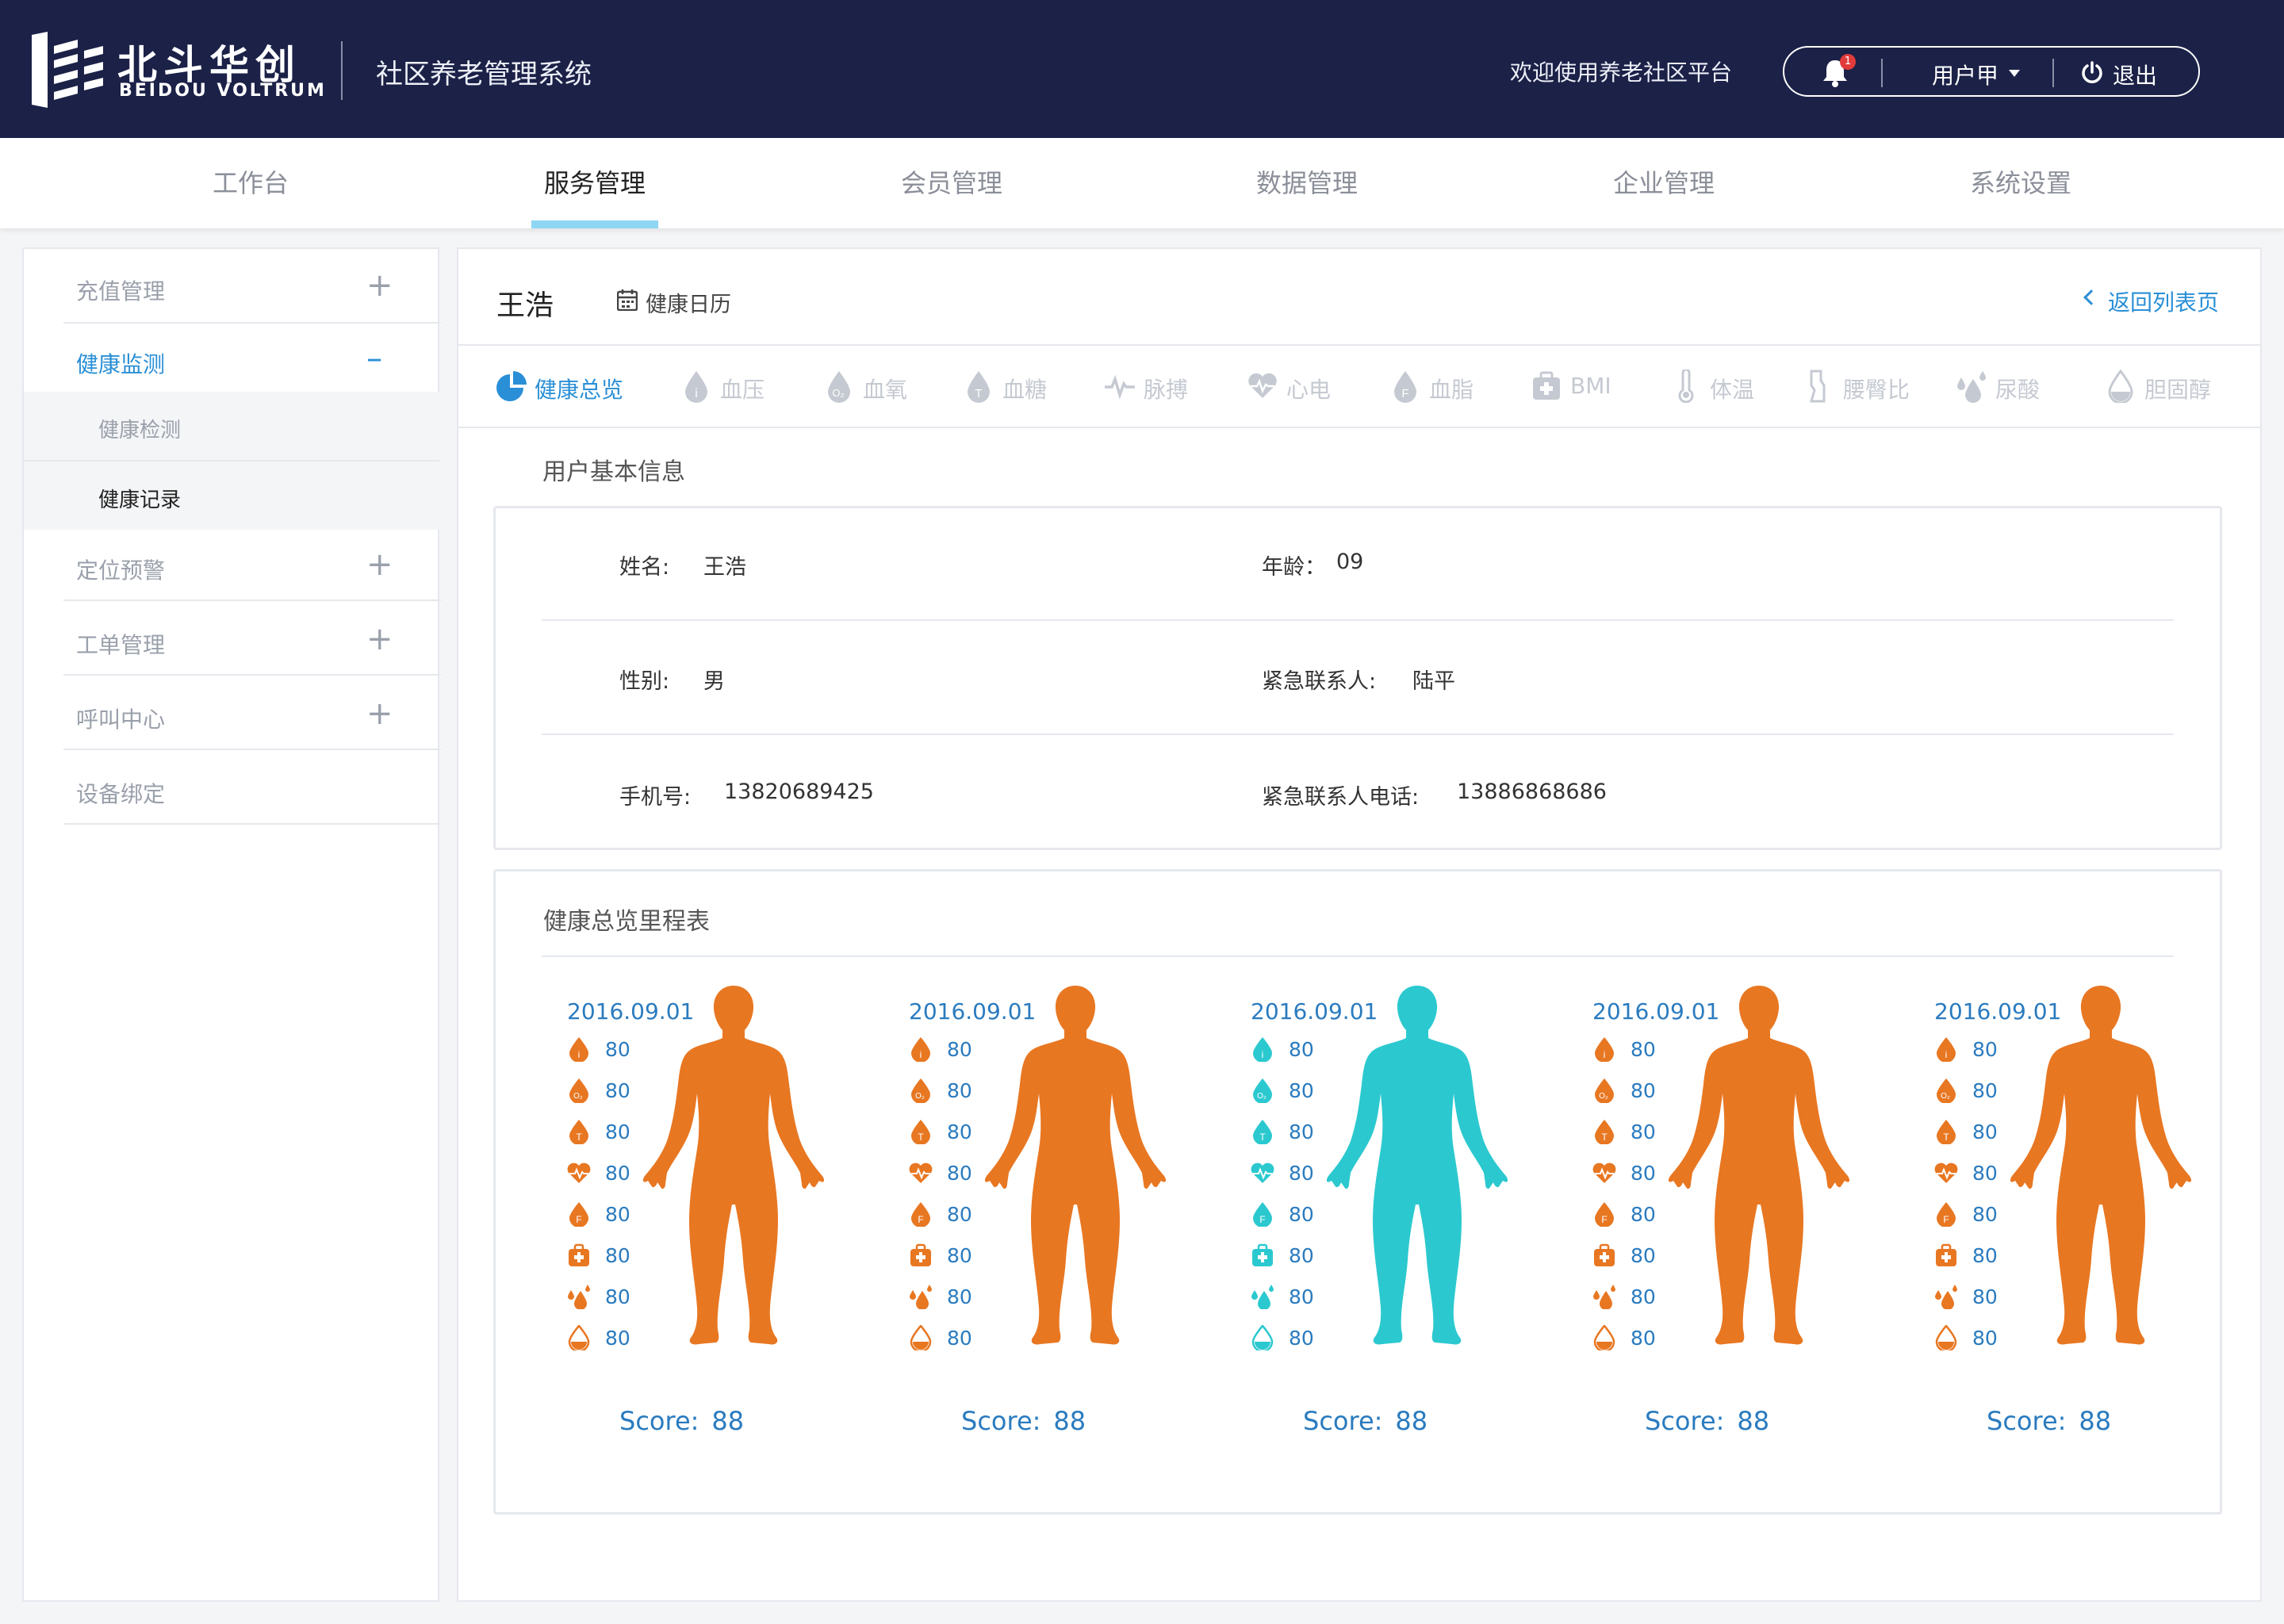  What do you see at coordinates (212, 288) in the screenshot?
I see `sidebar-item-recharge: 充值管理 +` at bounding box center [212, 288].